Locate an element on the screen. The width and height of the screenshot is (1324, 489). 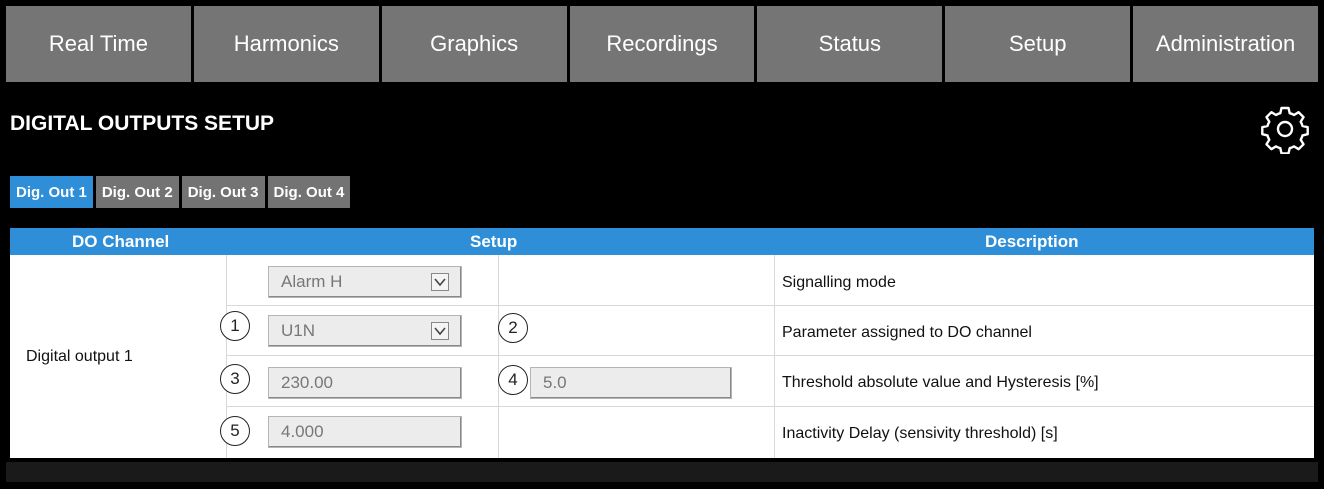
tab-dig-out-4: Dig. Out 4 is located at coordinates (309, 192).